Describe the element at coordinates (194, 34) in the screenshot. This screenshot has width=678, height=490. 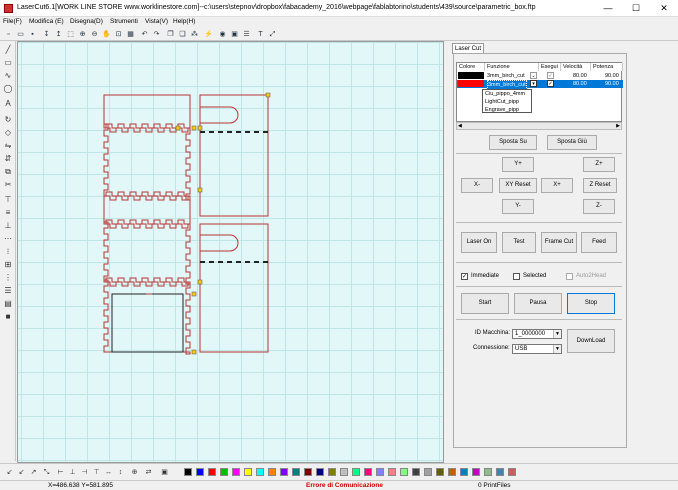
I see `array-icon: ⁂` at that location.